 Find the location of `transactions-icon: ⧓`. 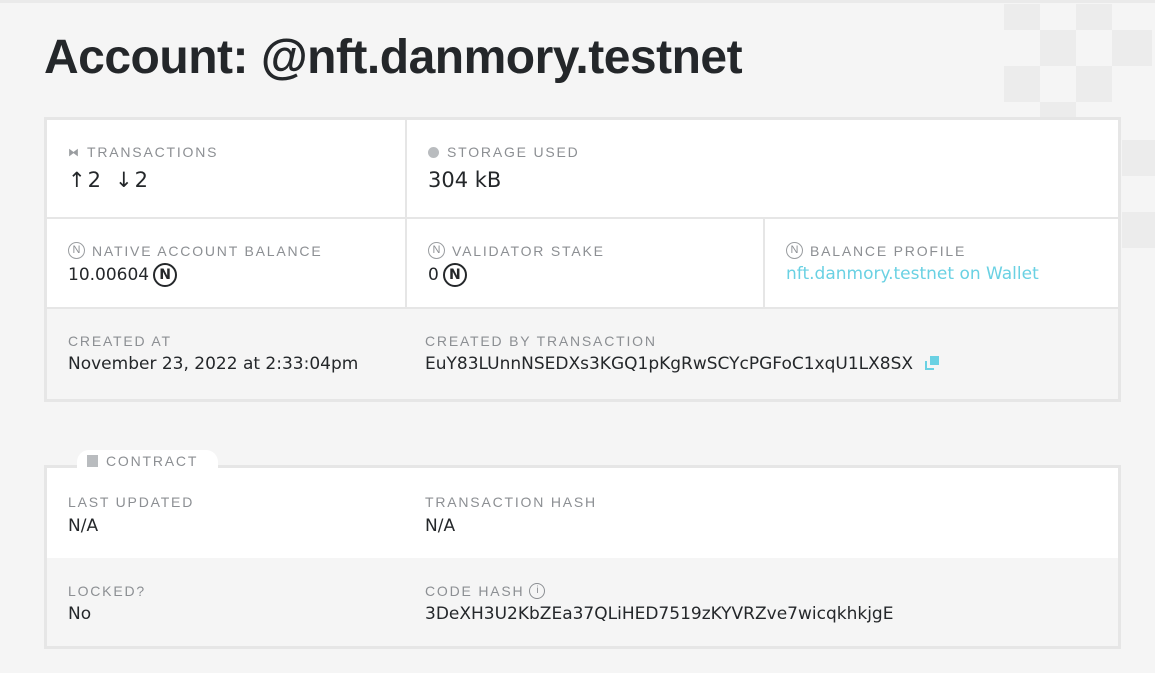

transactions-icon: ⧓ is located at coordinates (73, 152).